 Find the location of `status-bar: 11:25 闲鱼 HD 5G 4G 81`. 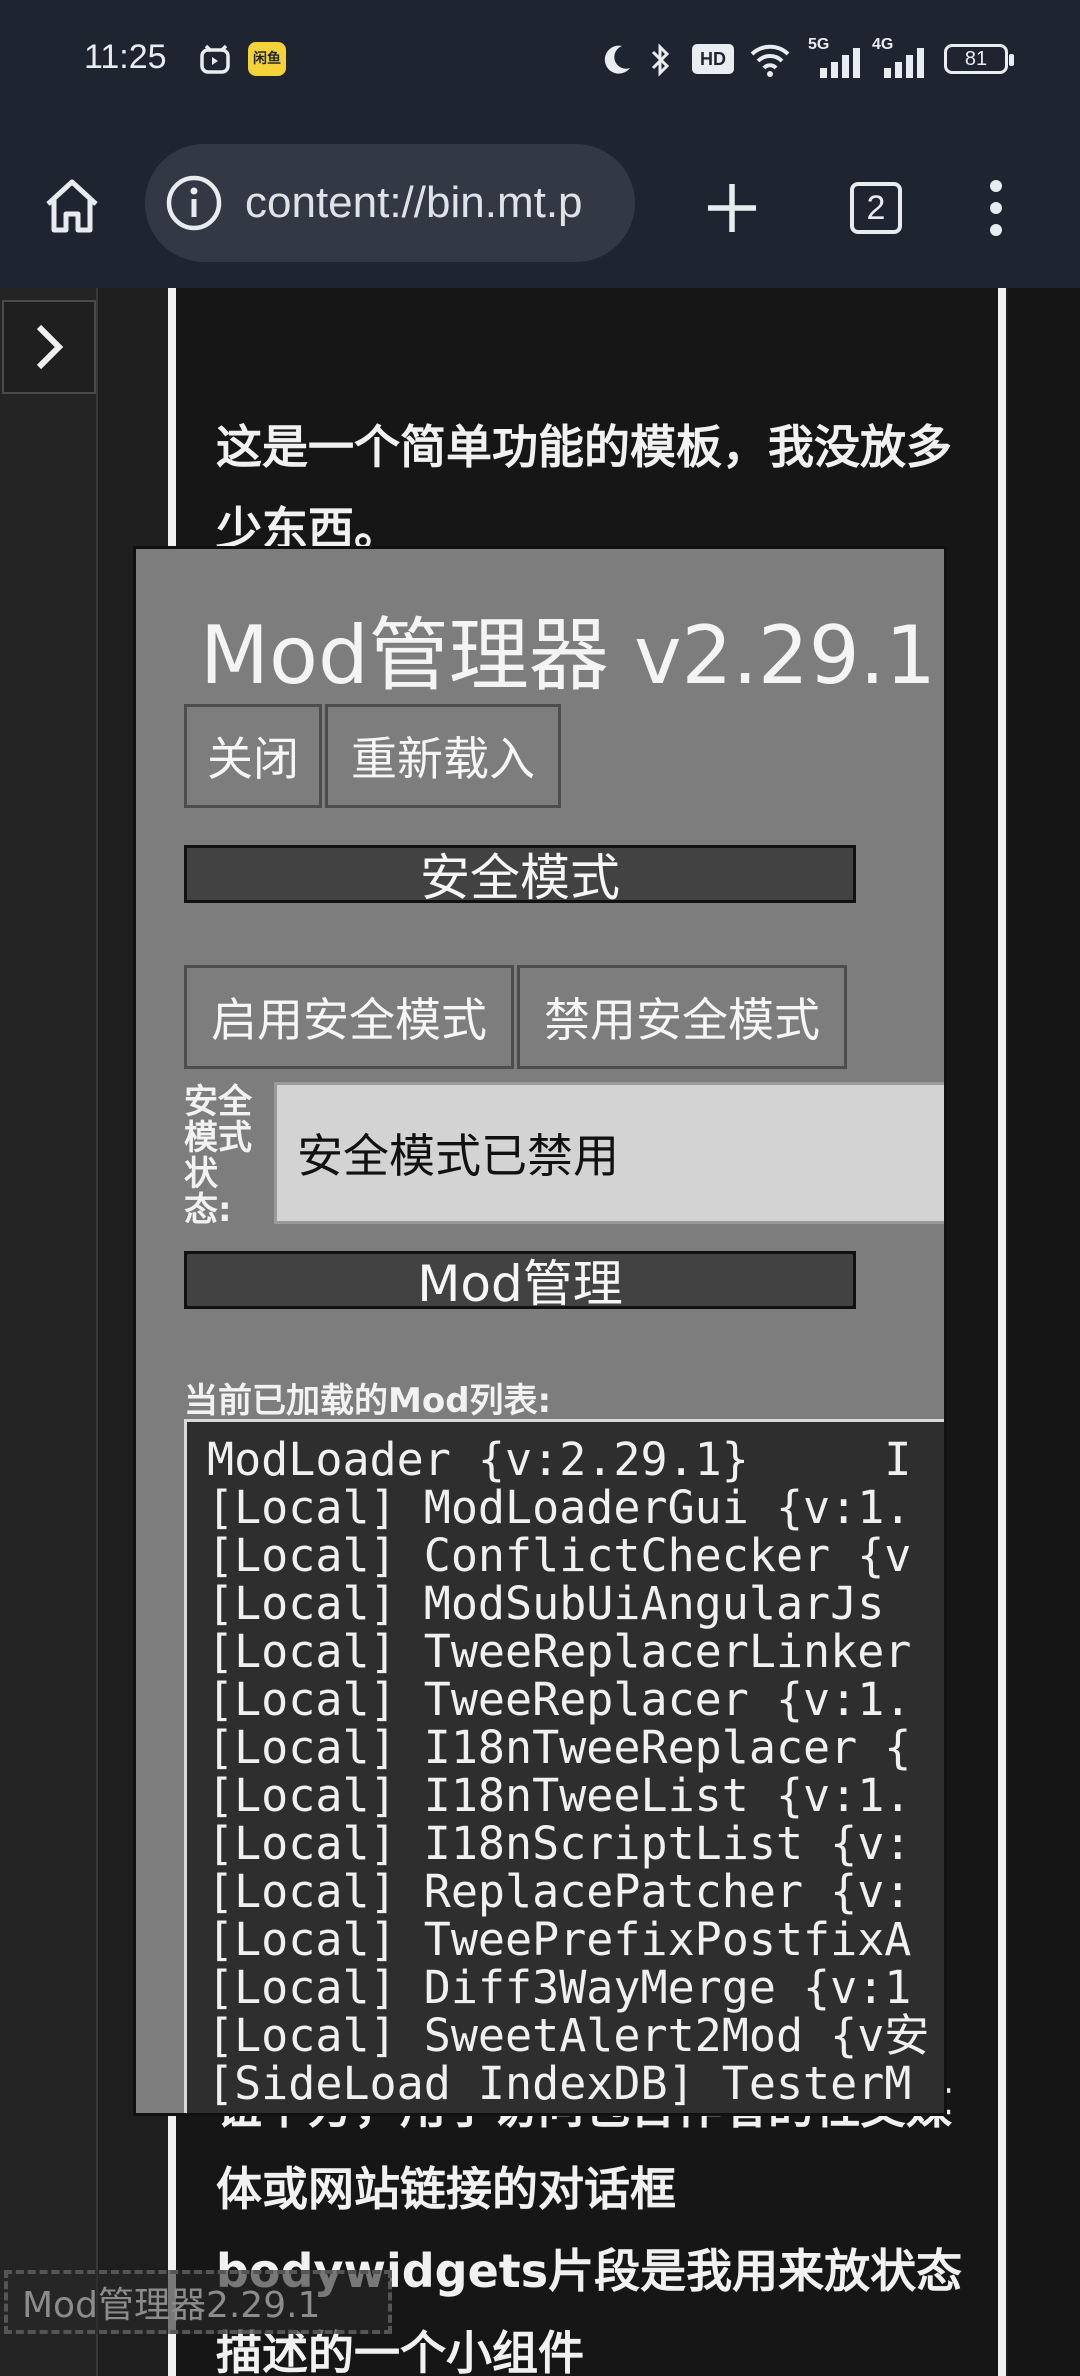

status-bar: 11:25 闲鱼 HD 5G 4G 81 is located at coordinates (540, 60).